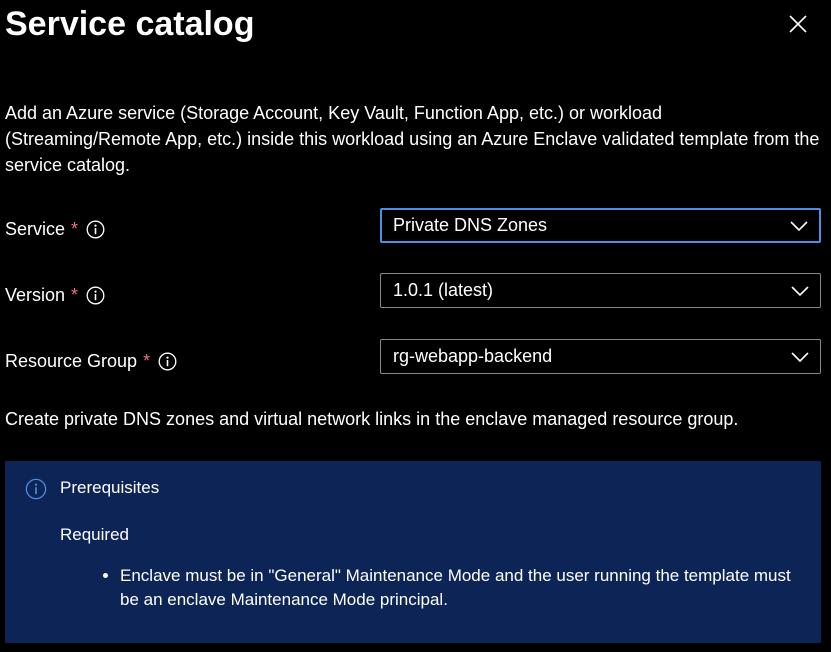 This screenshot has width=831, height=652. Describe the element at coordinates (110, 487) in the screenshot. I see `prerequisites-title: Prerequisites` at that location.